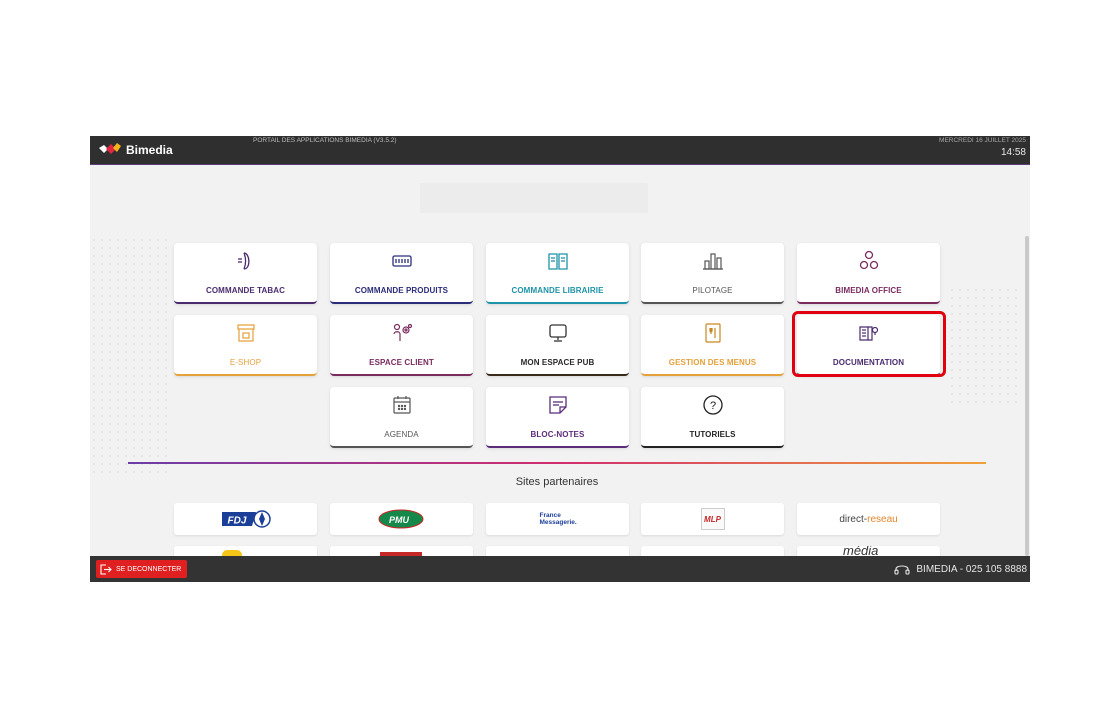  I want to click on tile-label: TUTORIELS, so click(712, 434).